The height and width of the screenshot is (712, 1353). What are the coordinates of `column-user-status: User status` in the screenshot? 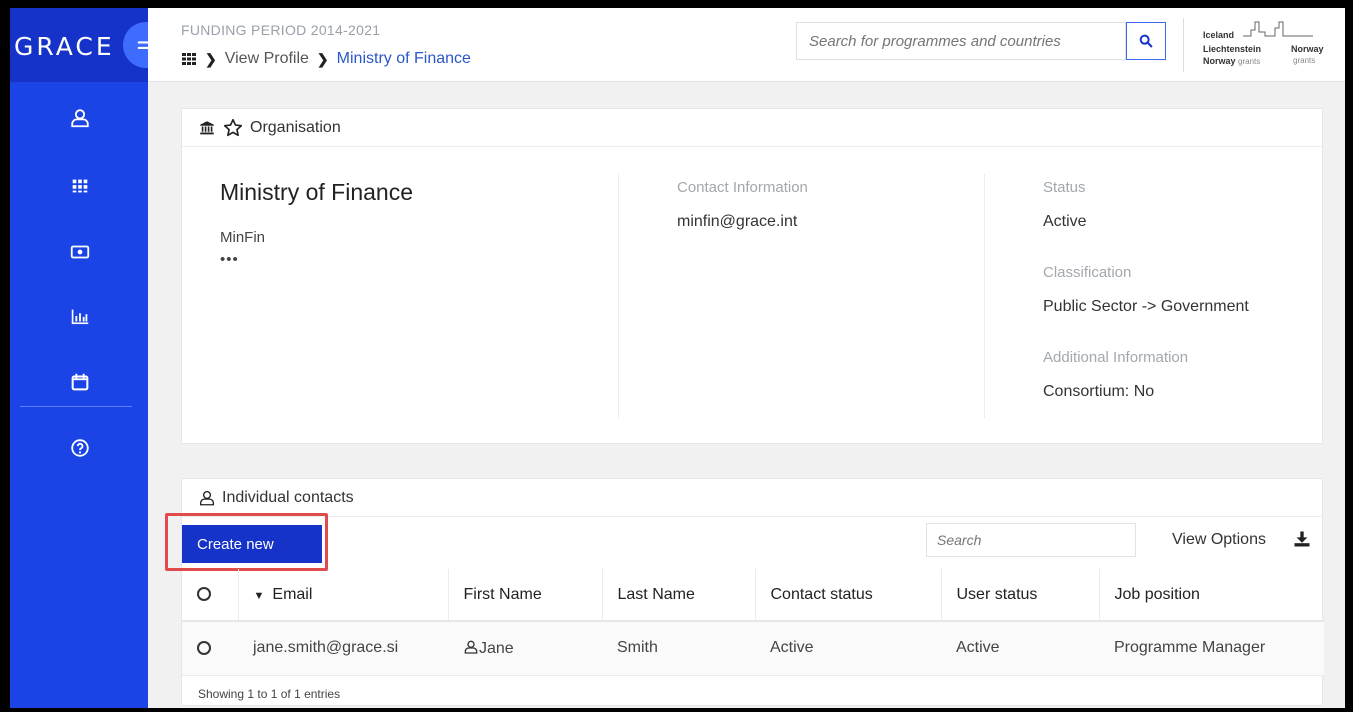 It's located at (1020, 595).